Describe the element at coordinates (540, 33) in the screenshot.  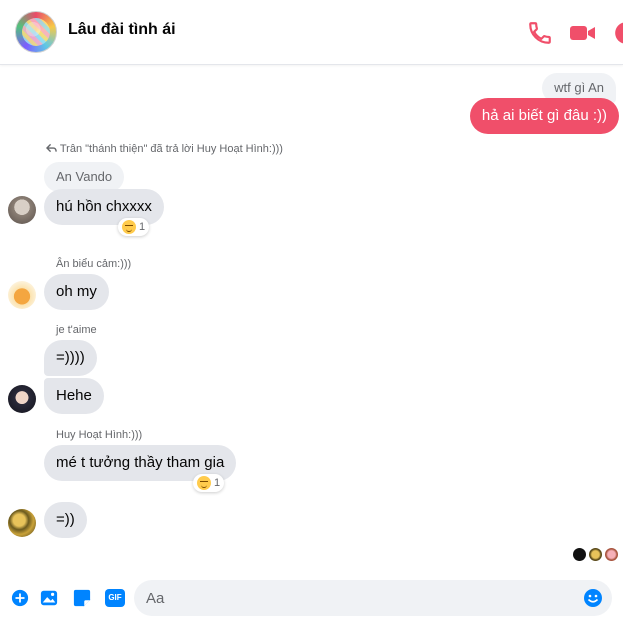
I see `phone-icon` at that location.